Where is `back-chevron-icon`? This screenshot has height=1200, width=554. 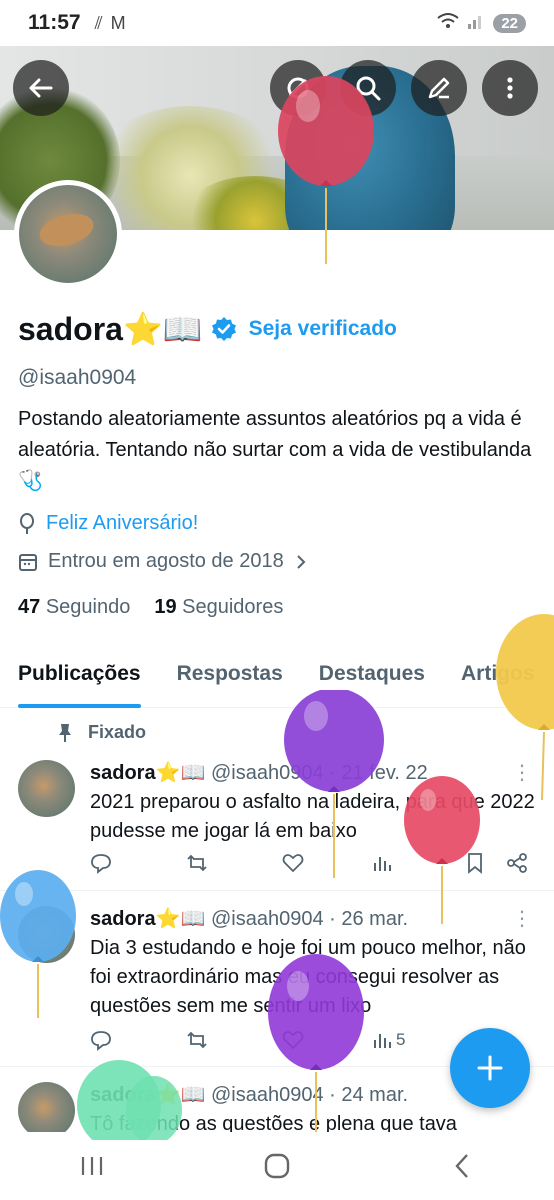 back-chevron-icon is located at coordinates (461, 1166).